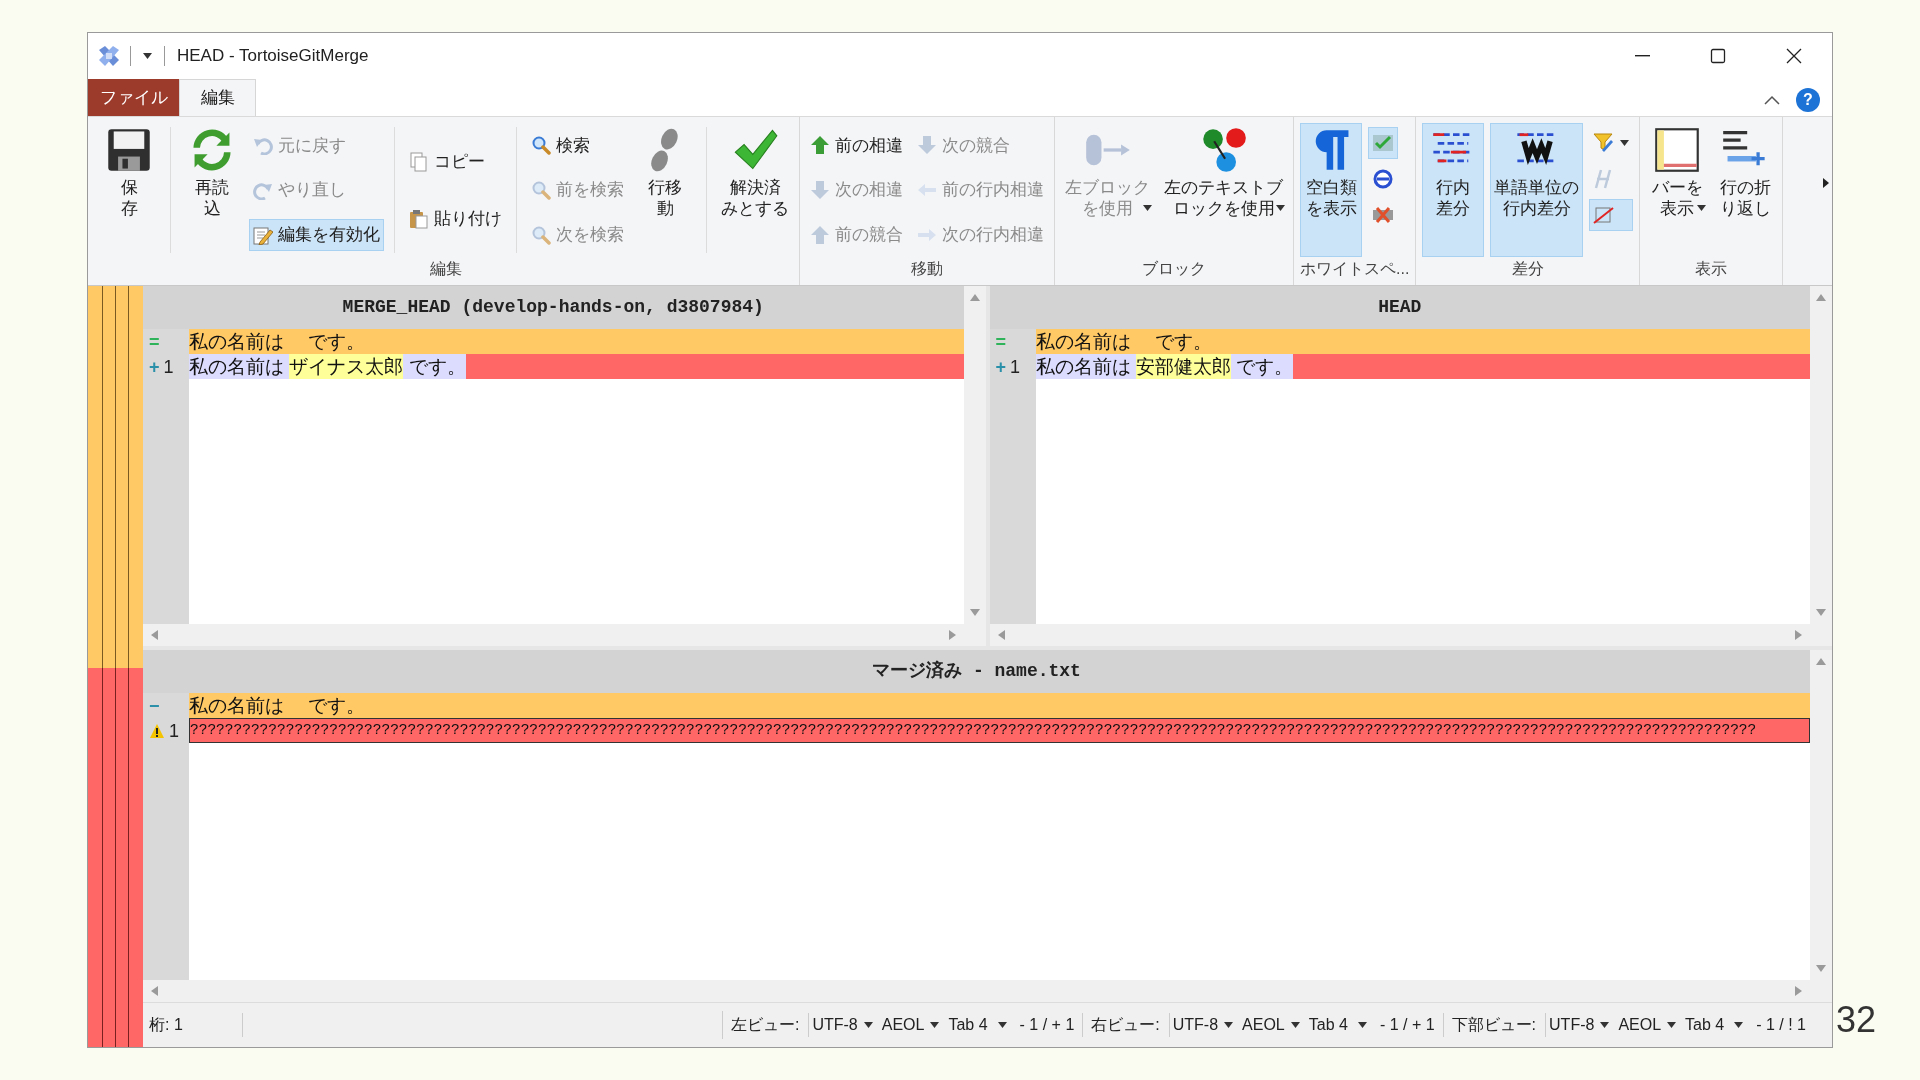  Describe the element at coordinates (755, 190) in the screenshot. I see `ribbon-button: 解決済 みとする` at that location.